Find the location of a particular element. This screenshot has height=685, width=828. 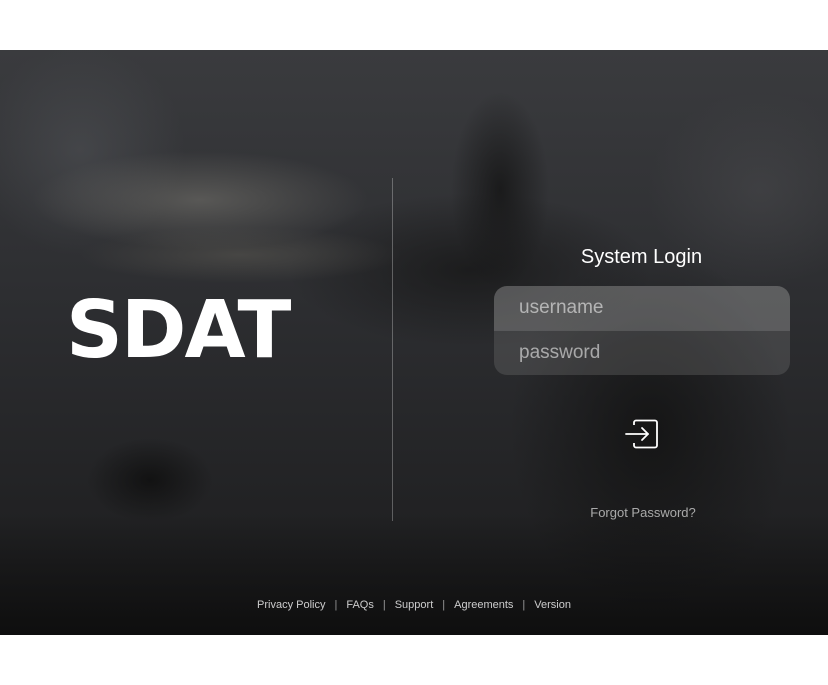

login-arrow-icon is located at coordinates (641, 434).